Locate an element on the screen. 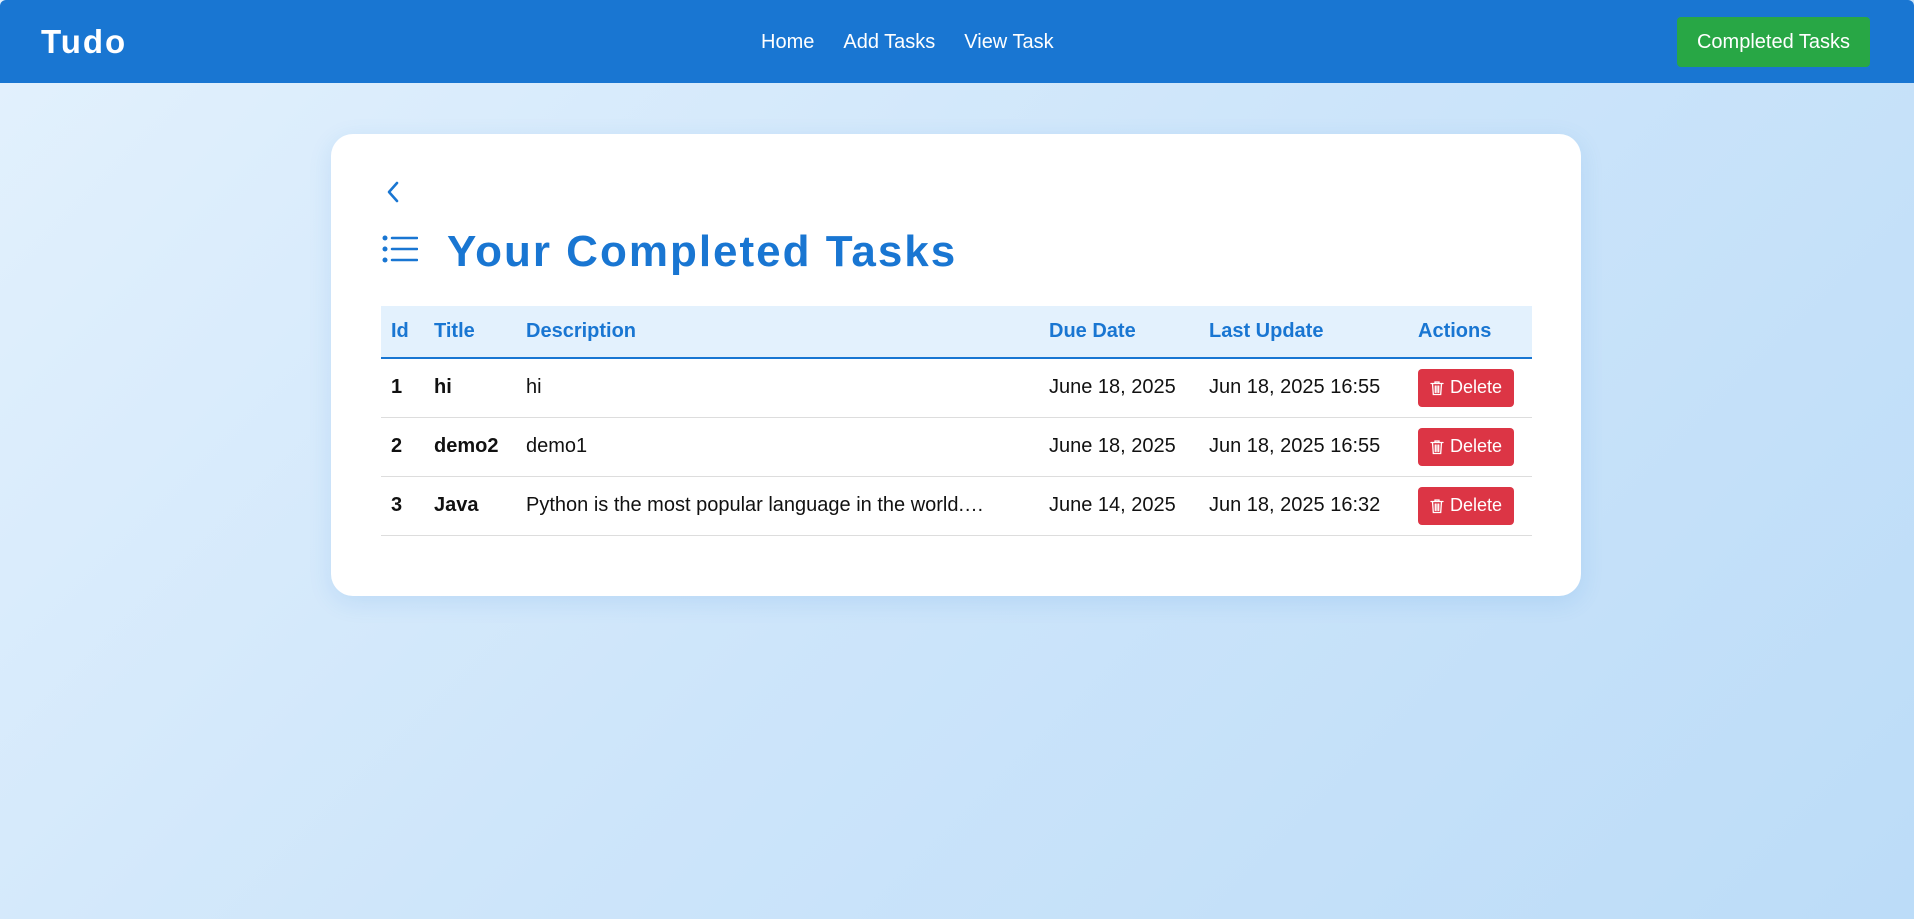  page-title: Your Completed Tasks is located at coordinates (702, 251).